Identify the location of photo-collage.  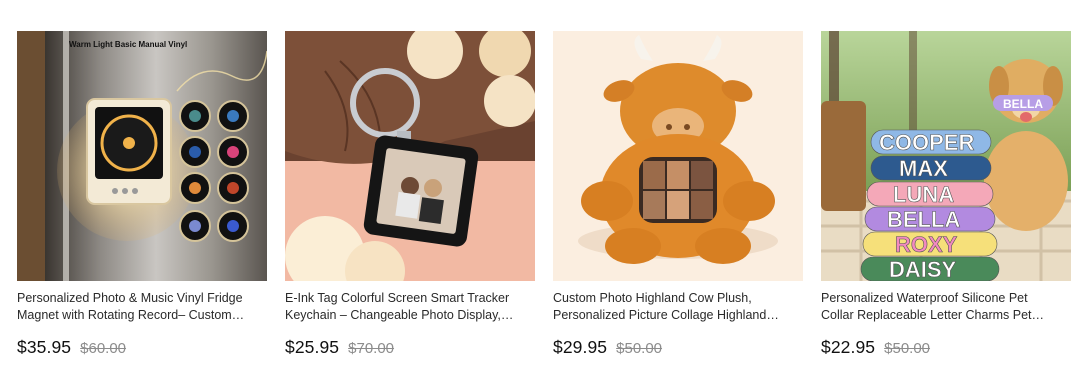
(678, 190).